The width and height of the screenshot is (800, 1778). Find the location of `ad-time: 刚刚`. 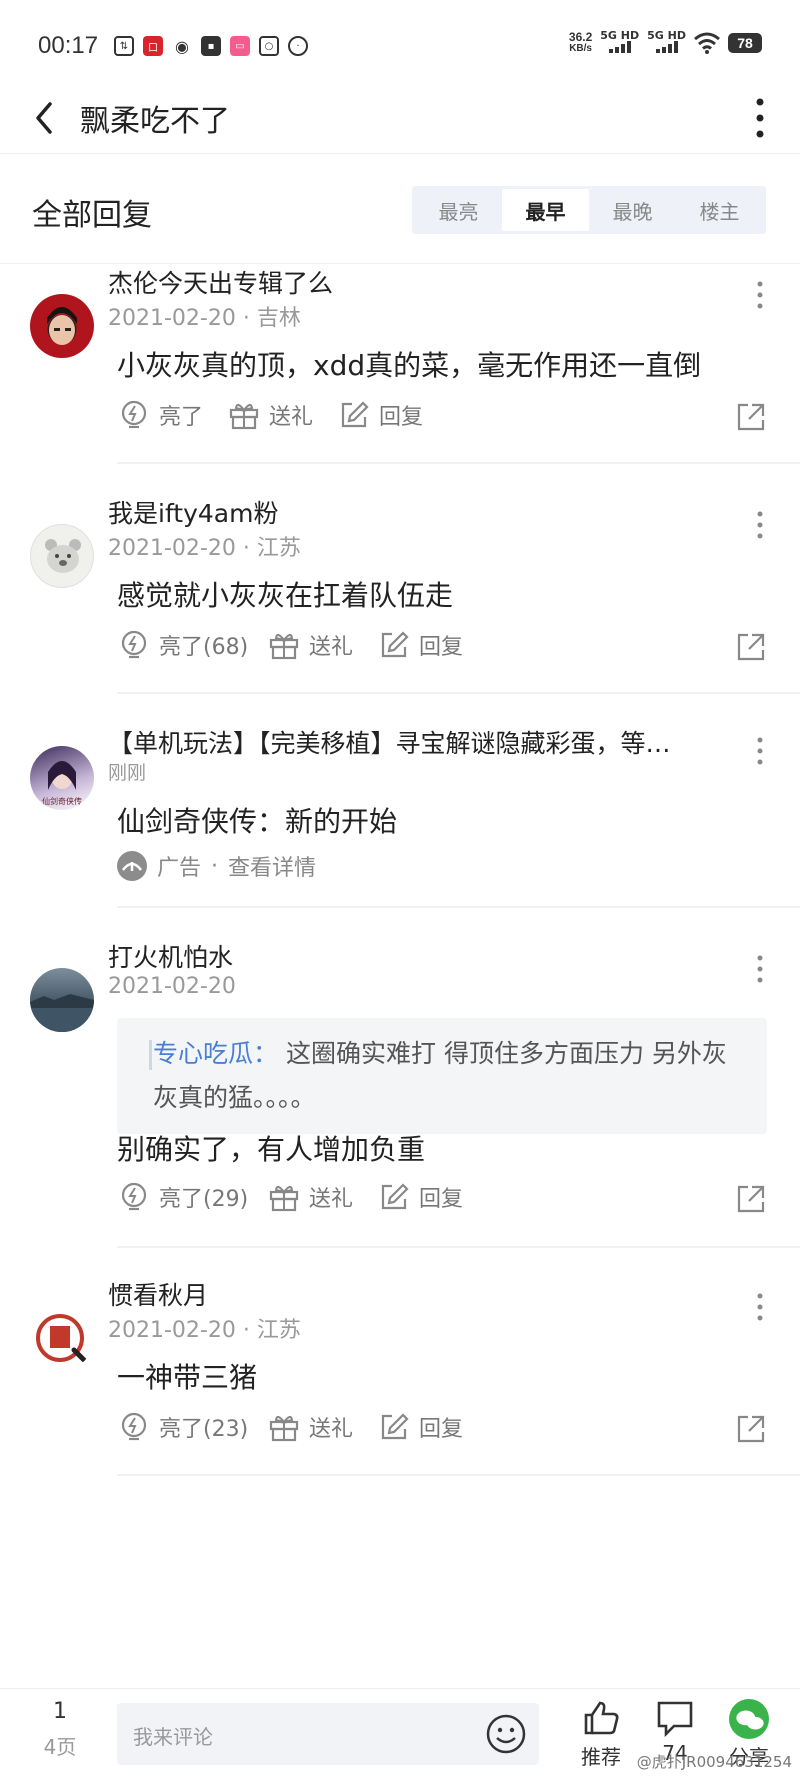

ad-time: 刚刚 is located at coordinates (127, 773).